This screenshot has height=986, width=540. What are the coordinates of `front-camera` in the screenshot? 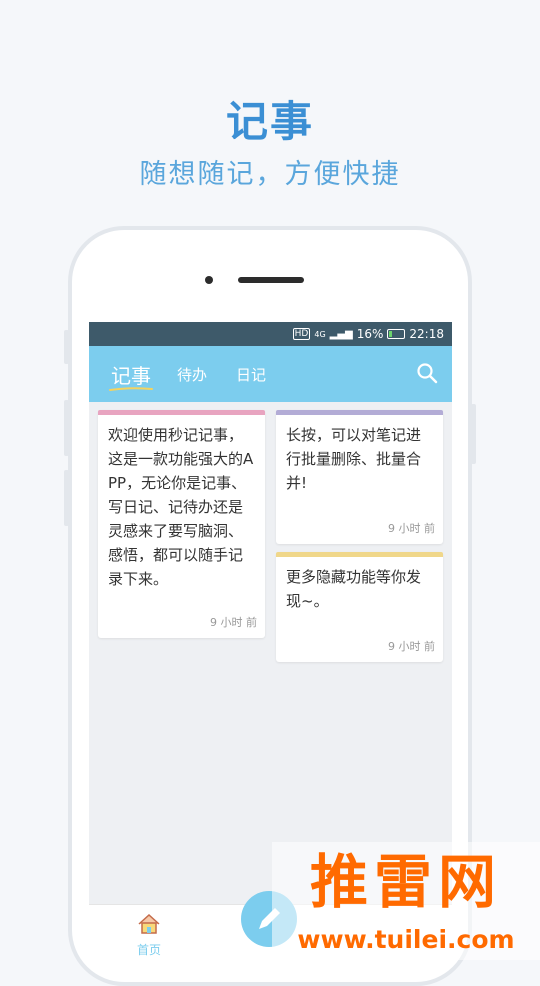 It's located at (209, 280).